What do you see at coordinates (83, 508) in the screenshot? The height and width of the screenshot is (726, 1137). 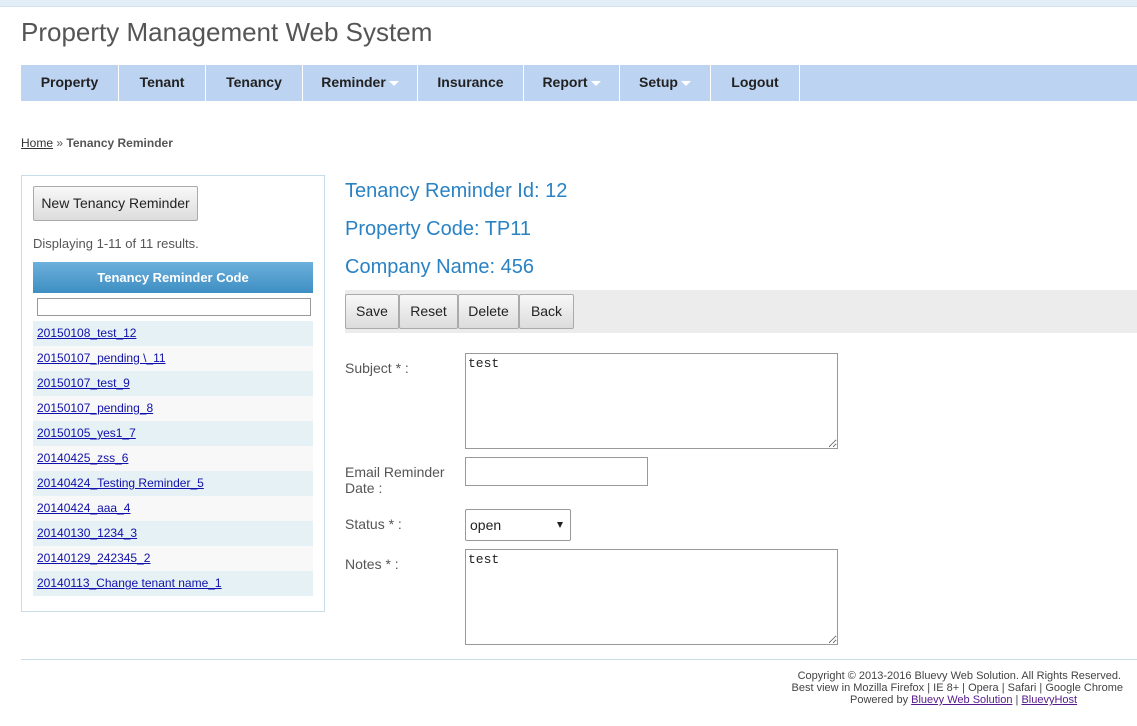 I see `reminder-code-link: 20140424_aaa_4` at bounding box center [83, 508].